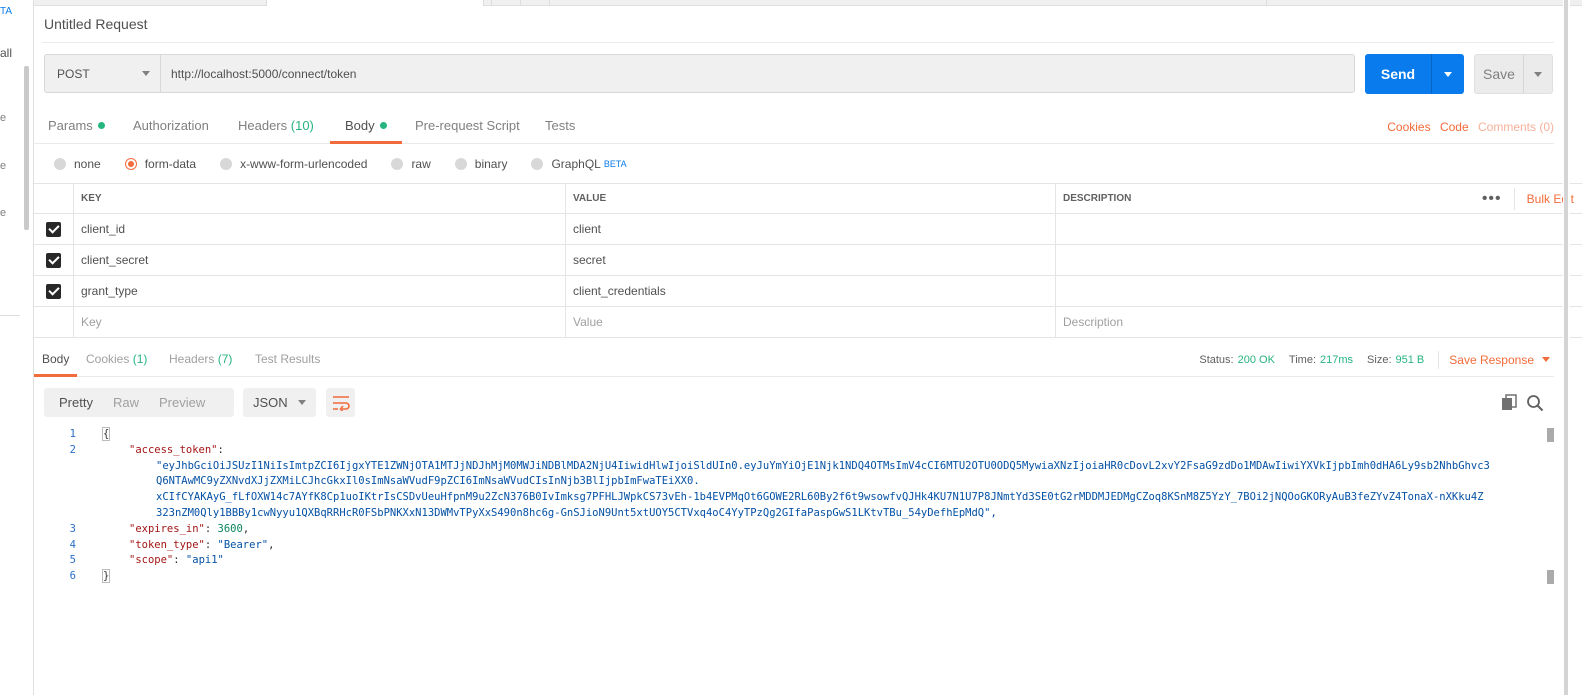 This screenshot has width=1582, height=695. What do you see at coordinates (375, 3) in the screenshot?
I see `active-request-tab` at bounding box center [375, 3].